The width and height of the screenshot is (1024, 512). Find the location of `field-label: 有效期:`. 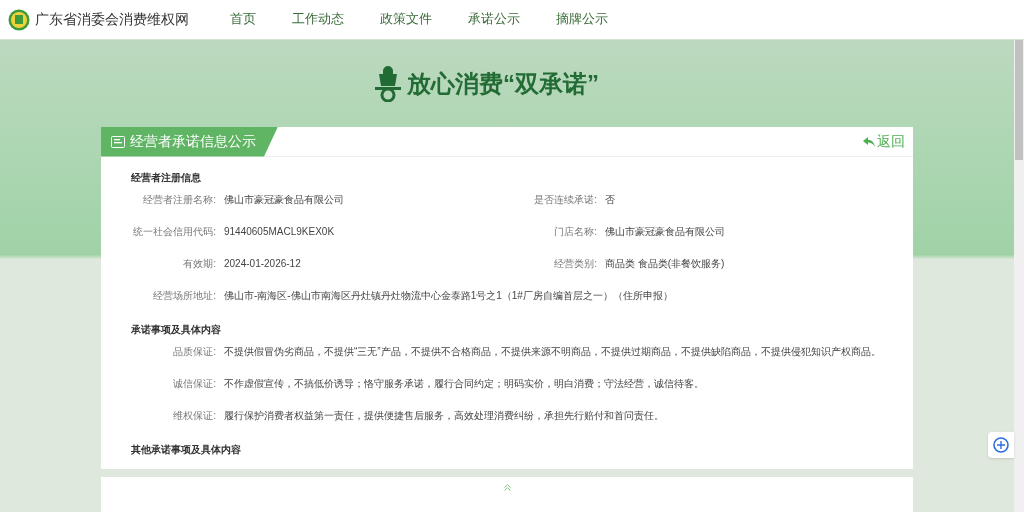

field-label: 有效期: is located at coordinates (199, 264).